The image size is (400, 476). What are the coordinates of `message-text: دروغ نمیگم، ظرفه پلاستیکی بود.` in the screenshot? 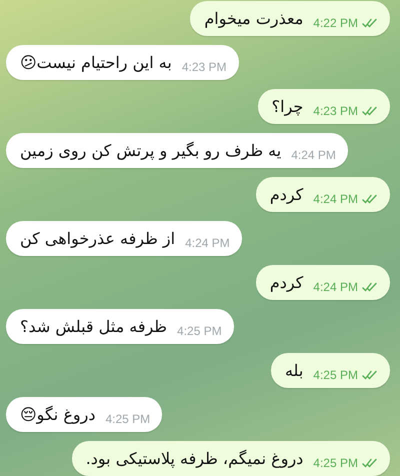 It's located at (195, 459).